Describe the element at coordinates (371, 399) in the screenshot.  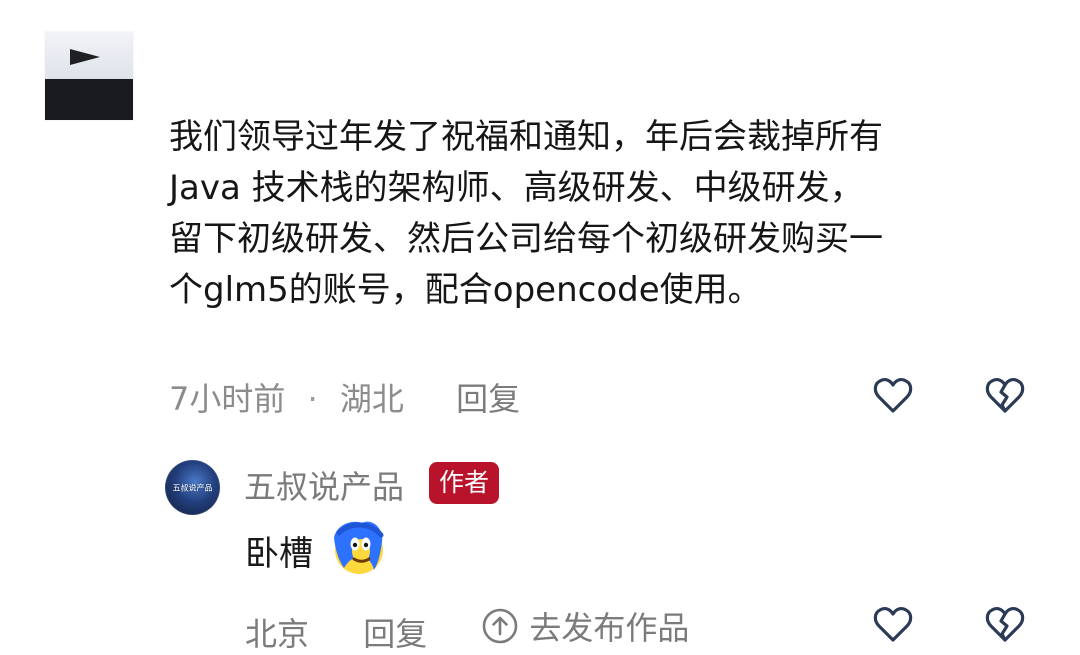
I see `comment-location: 湖北` at that location.